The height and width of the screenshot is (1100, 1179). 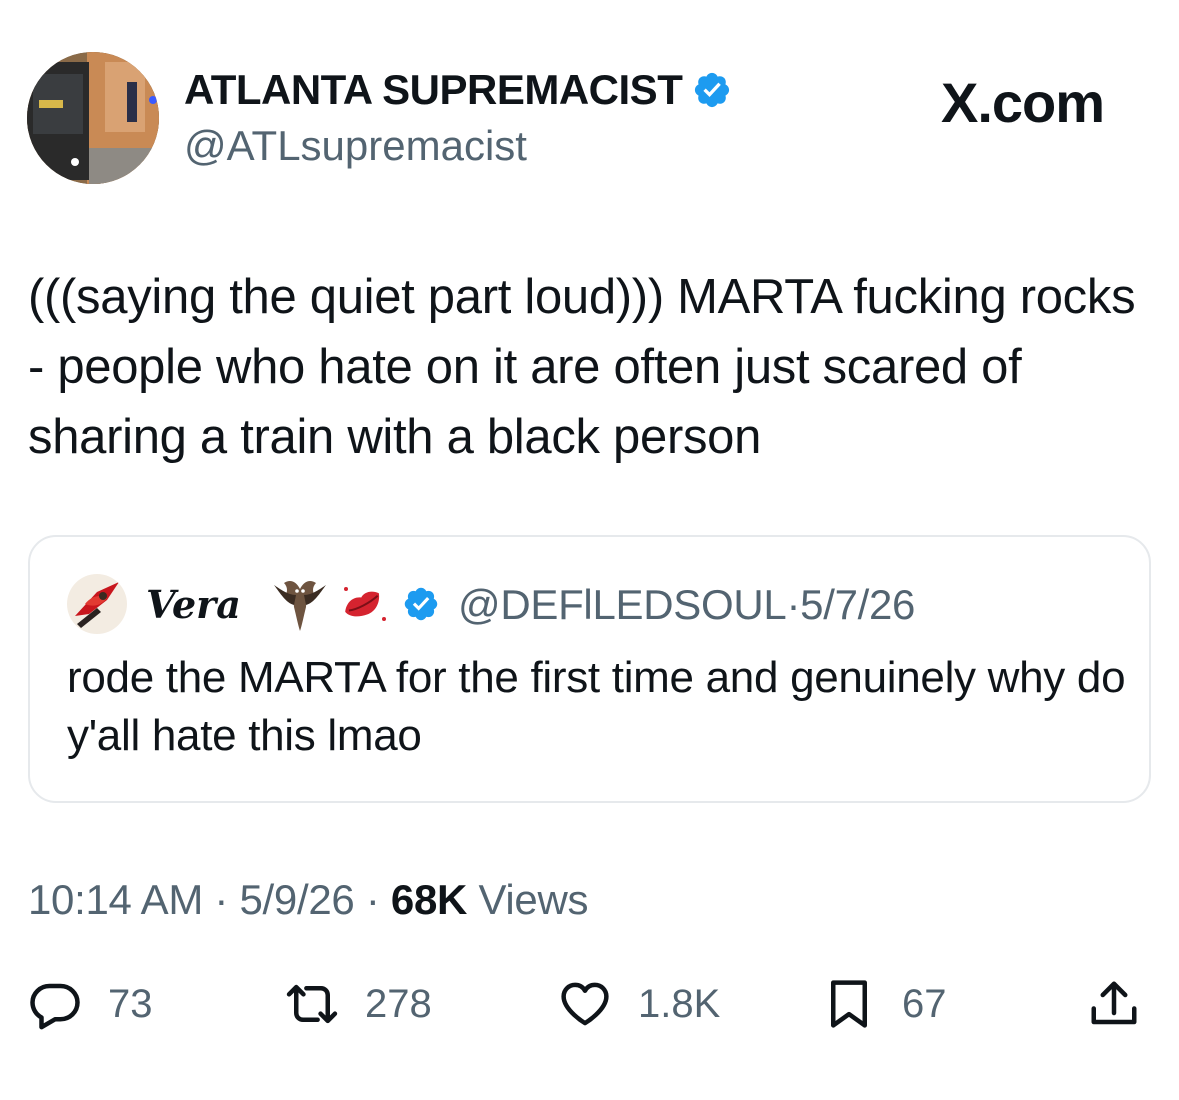 I want to click on quoted-verified-badge-icon, so click(x=421, y=604).